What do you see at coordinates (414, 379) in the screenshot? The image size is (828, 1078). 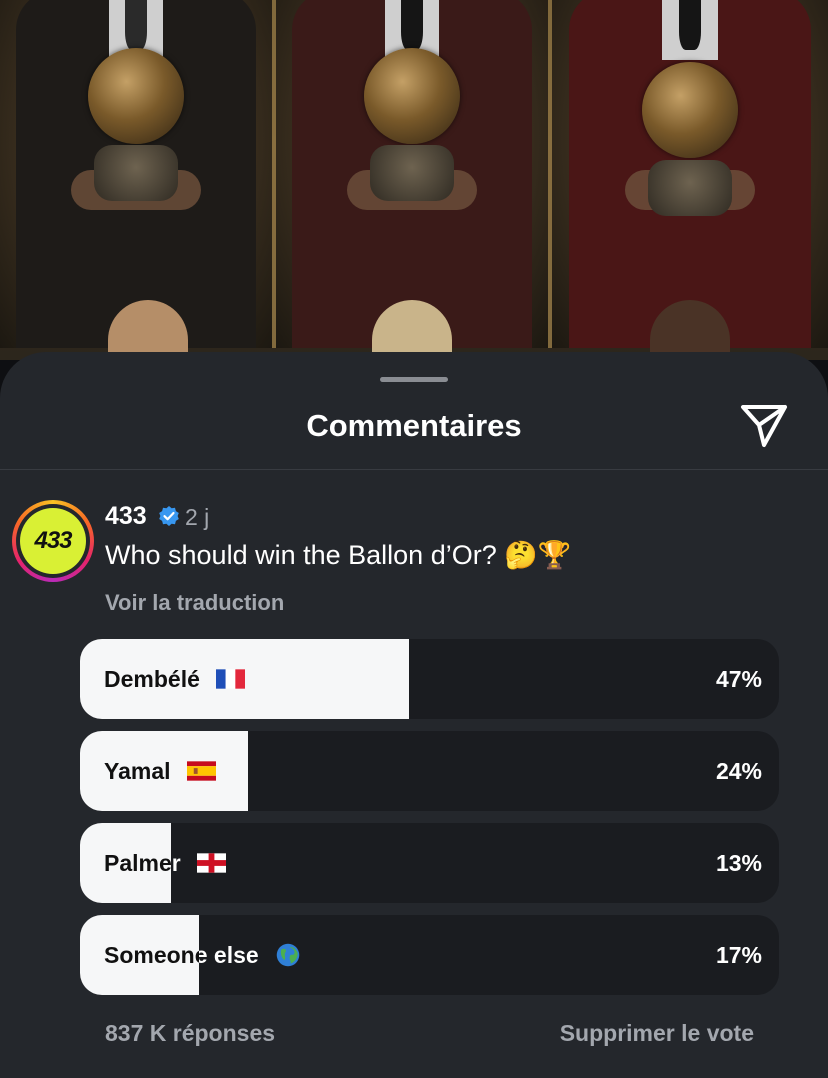 I see `drag-handle` at bounding box center [414, 379].